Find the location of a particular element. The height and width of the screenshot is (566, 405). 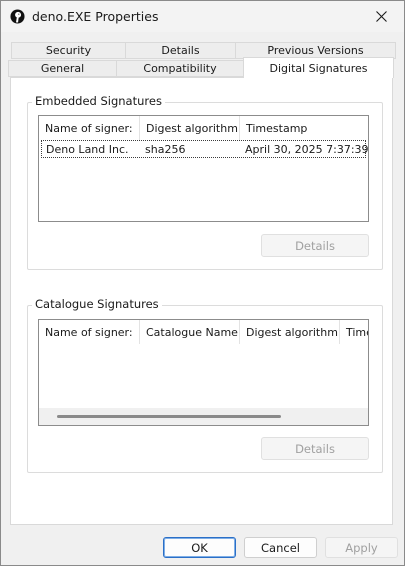

tab-label: Previous Versions is located at coordinates (315, 50).